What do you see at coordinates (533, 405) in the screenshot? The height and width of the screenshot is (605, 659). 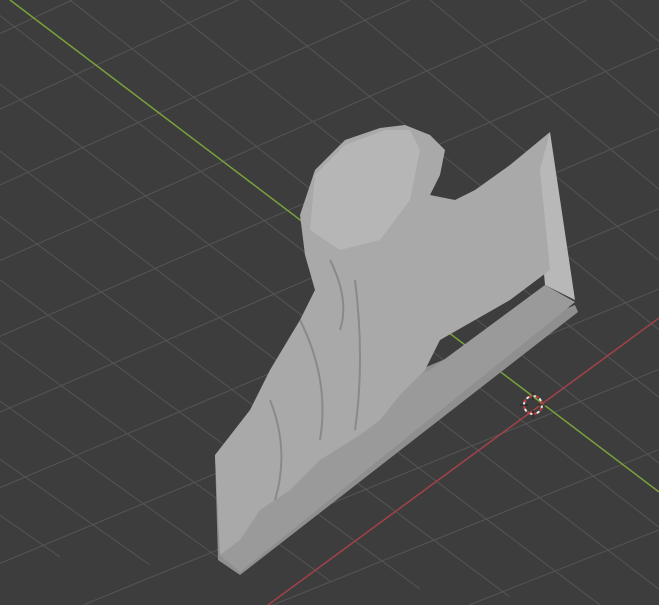 I see `3d-cursor-icon` at bounding box center [533, 405].